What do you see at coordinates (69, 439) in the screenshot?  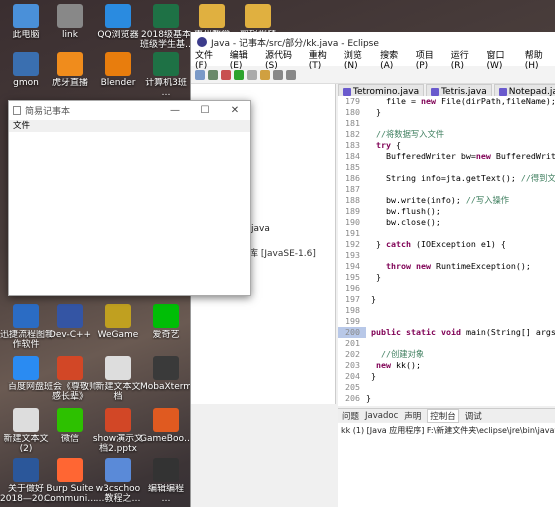 I see `desktop-icon-label: 微信` at bounding box center [69, 439].